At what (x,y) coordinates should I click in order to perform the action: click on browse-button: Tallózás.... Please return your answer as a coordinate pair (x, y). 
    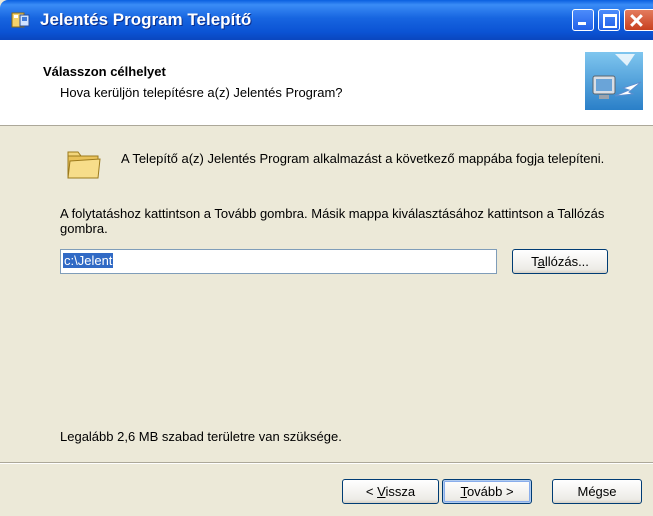
    Looking at the image, I should click on (560, 261).